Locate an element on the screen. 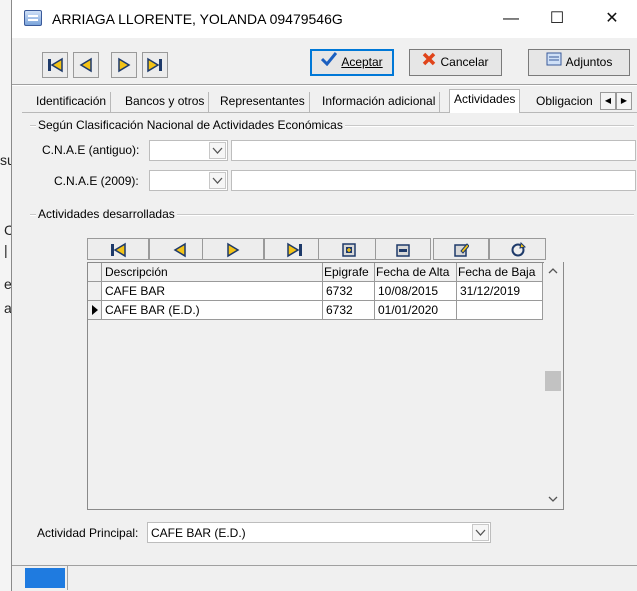 The image size is (637, 591). principal-activity-value: CAFE BAR (E.D.) is located at coordinates (198, 533).